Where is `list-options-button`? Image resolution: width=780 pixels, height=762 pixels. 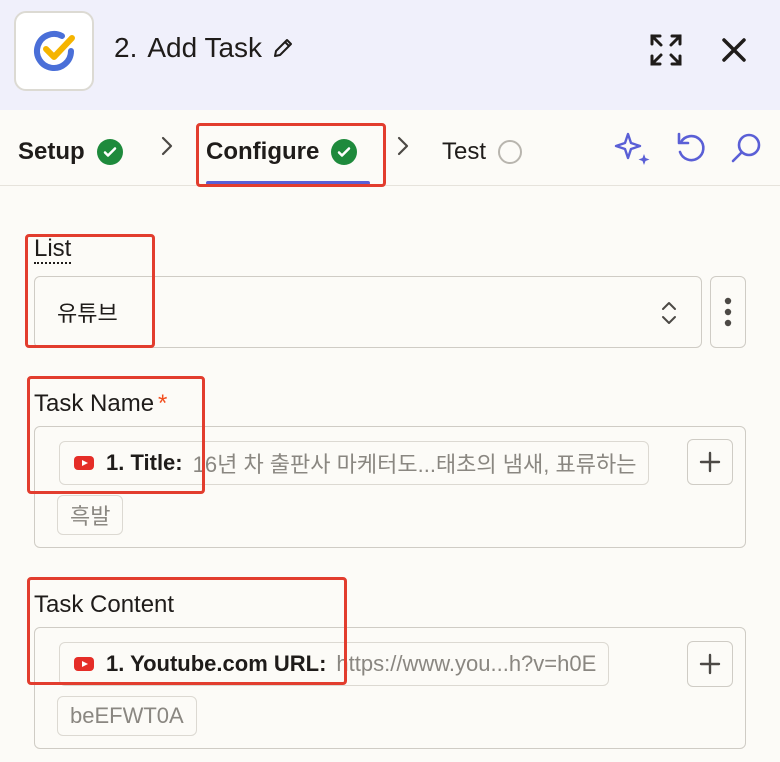
list-options-button is located at coordinates (728, 312).